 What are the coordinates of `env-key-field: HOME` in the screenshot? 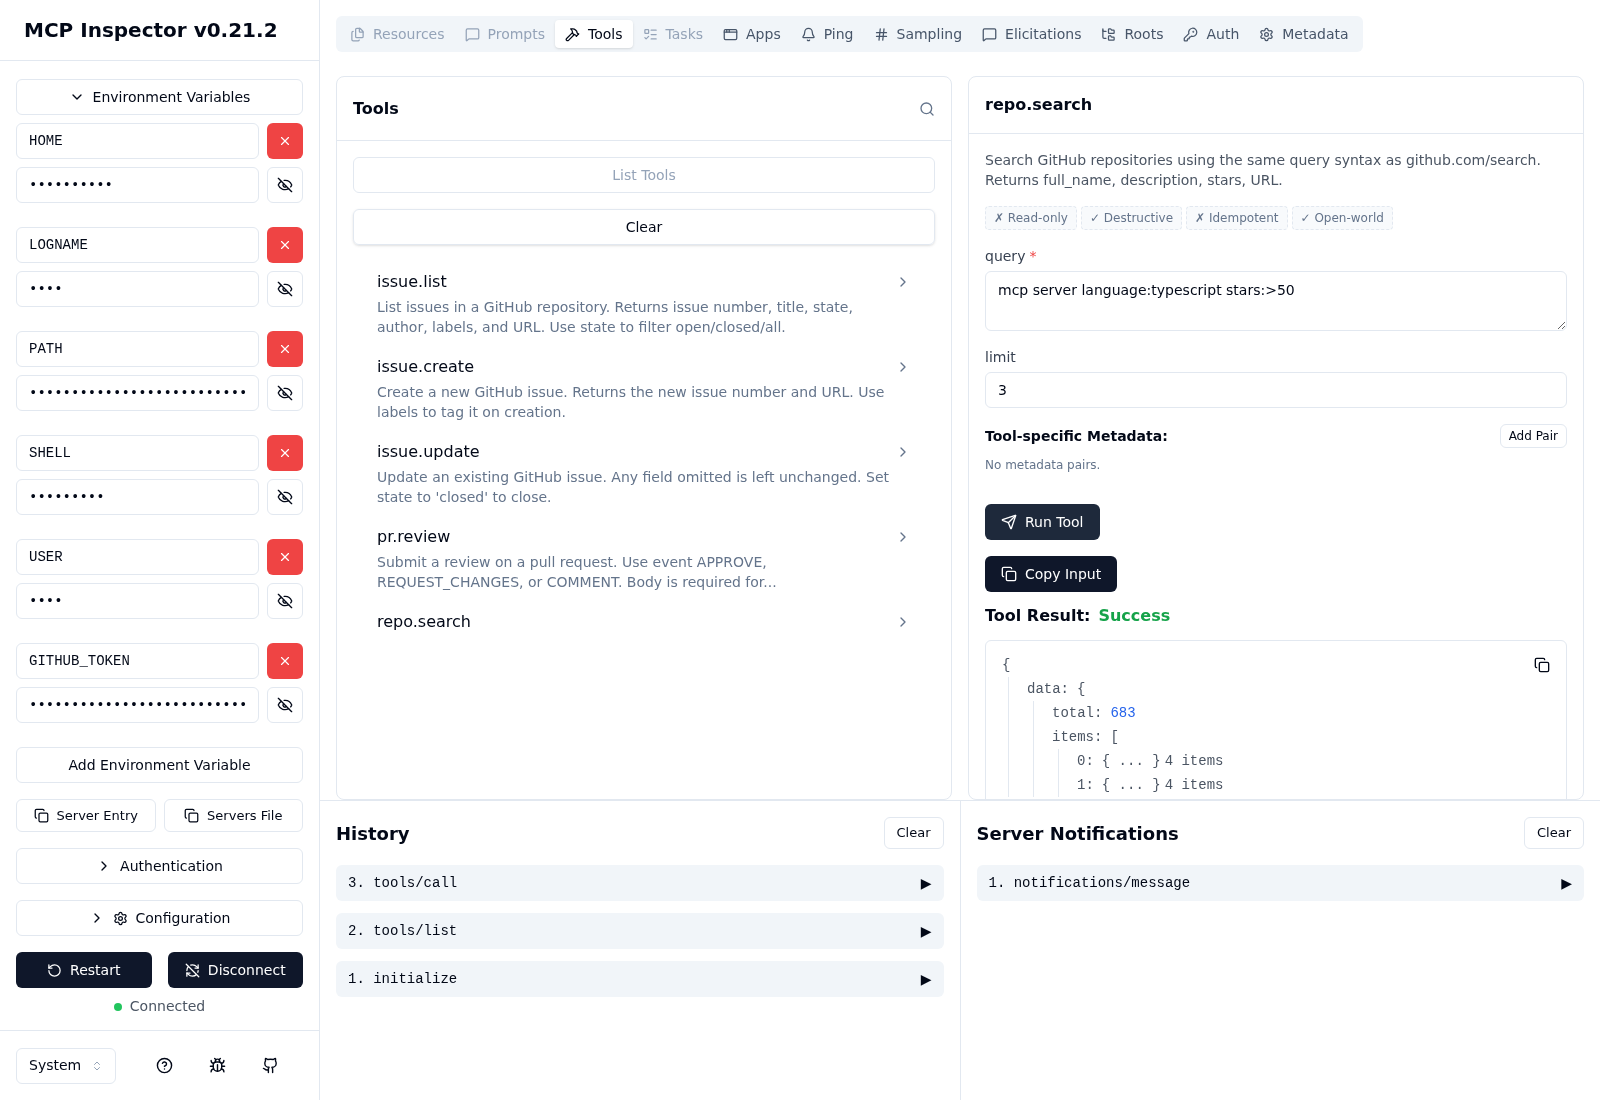 It's located at (137, 141).